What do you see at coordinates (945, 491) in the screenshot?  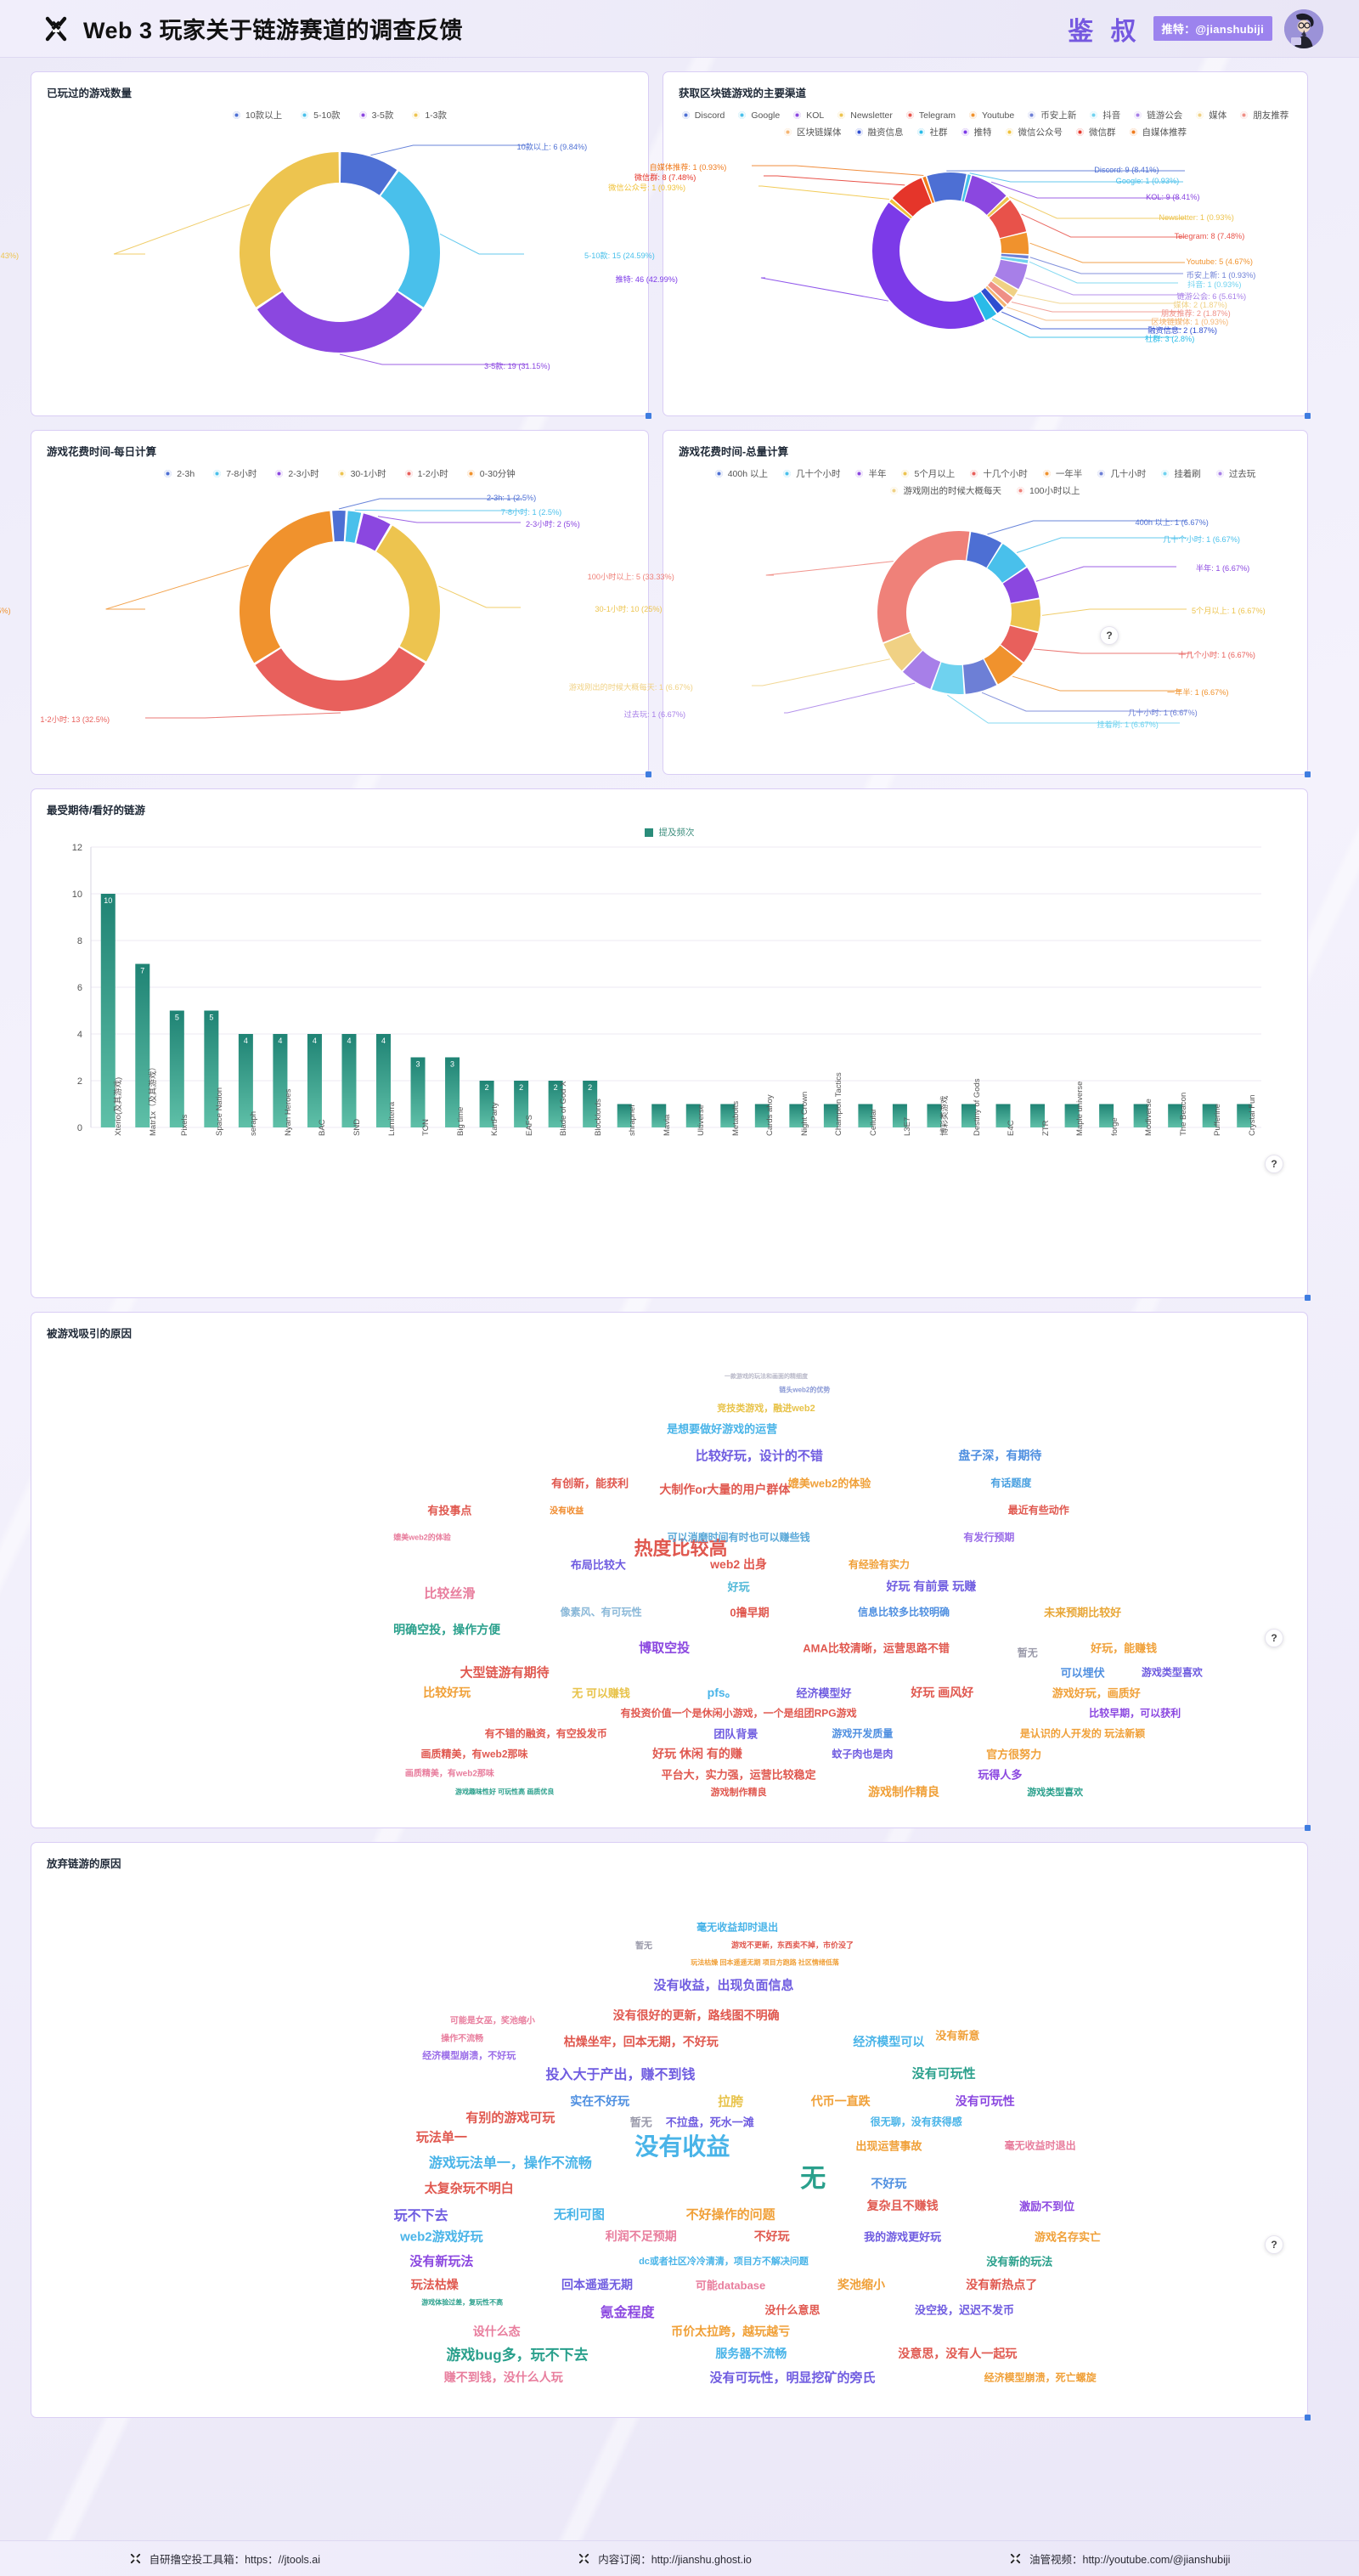 I see `legend-item: 游戏刚出的时候大概每天` at bounding box center [945, 491].